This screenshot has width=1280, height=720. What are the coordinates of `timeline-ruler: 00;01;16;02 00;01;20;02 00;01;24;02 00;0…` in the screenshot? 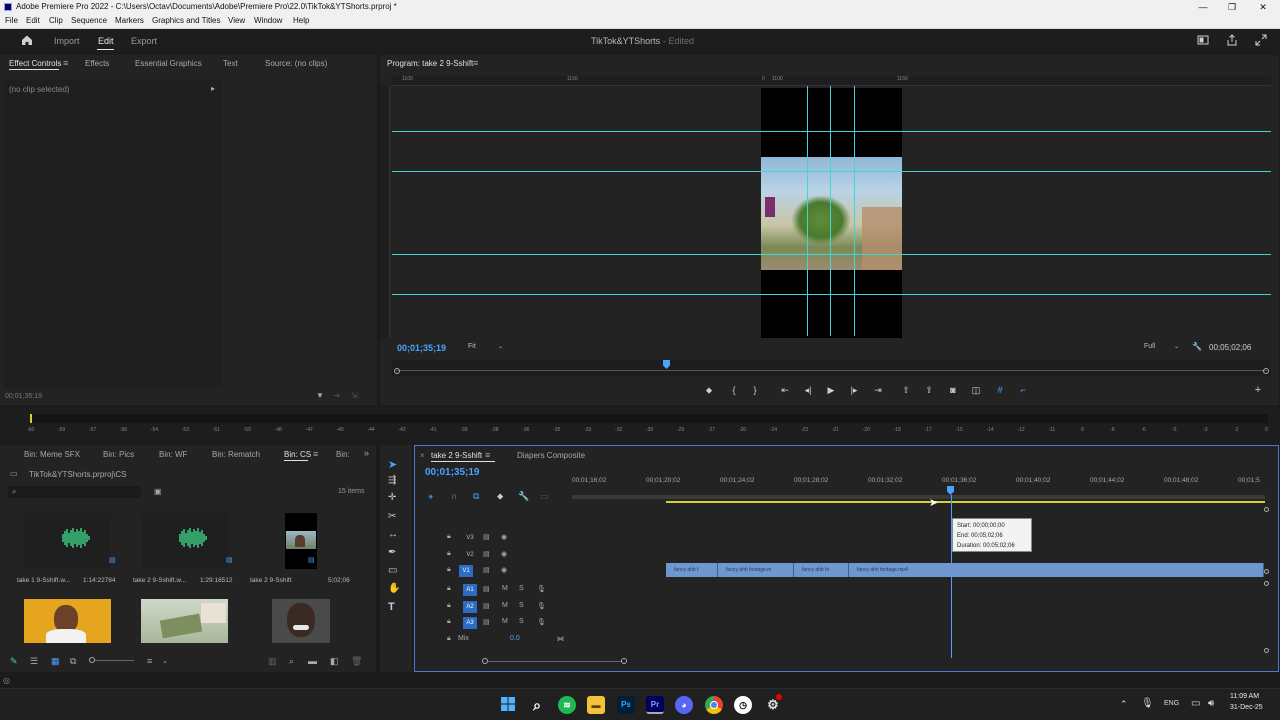 It's located at (918, 489).